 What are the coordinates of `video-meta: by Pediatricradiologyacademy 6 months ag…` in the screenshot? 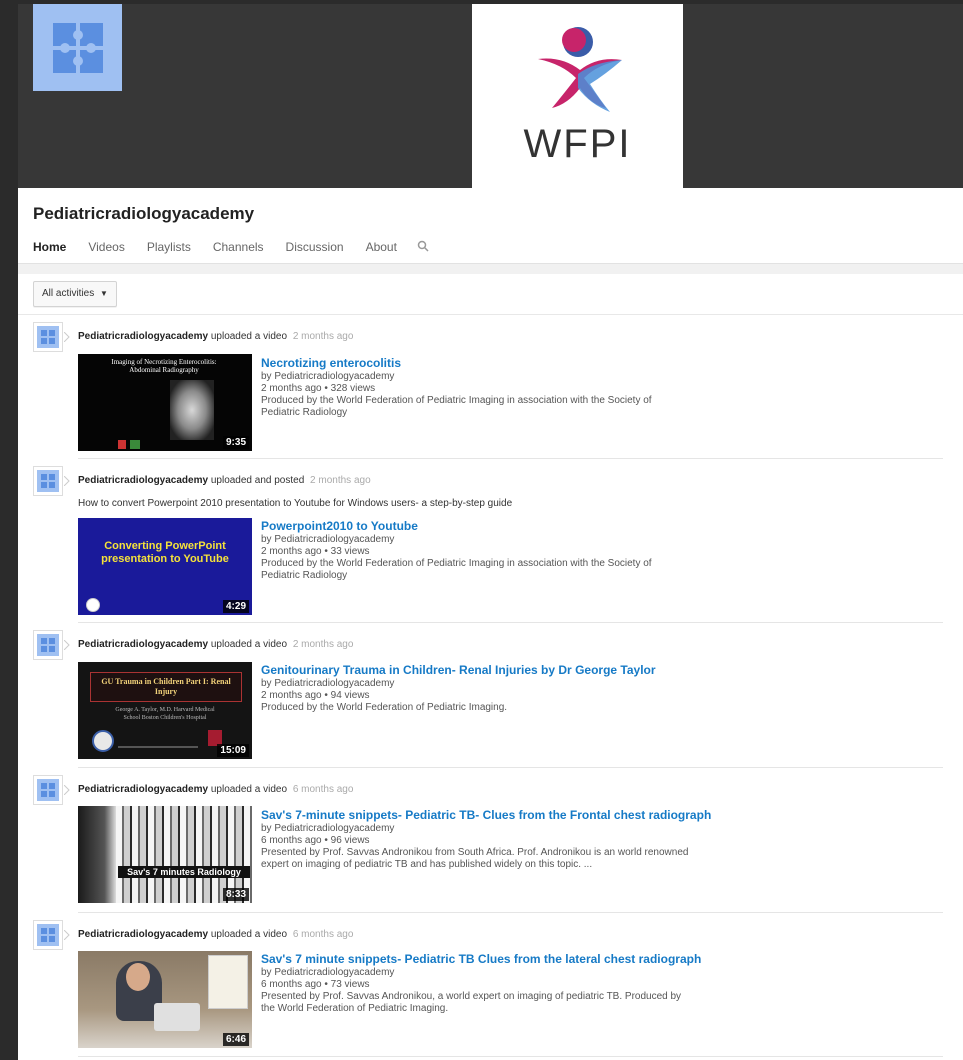 It's located at (476, 847).